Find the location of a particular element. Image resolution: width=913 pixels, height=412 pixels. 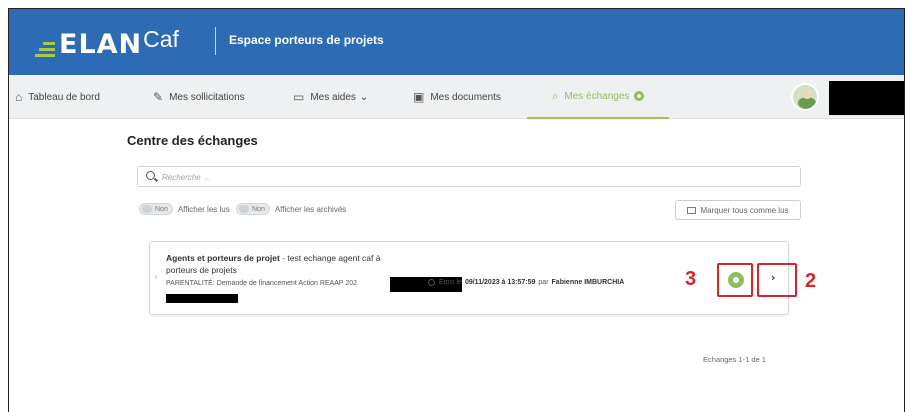

nav-item-mes-aides: ▭ Mes aides ⌄ is located at coordinates (330, 97).